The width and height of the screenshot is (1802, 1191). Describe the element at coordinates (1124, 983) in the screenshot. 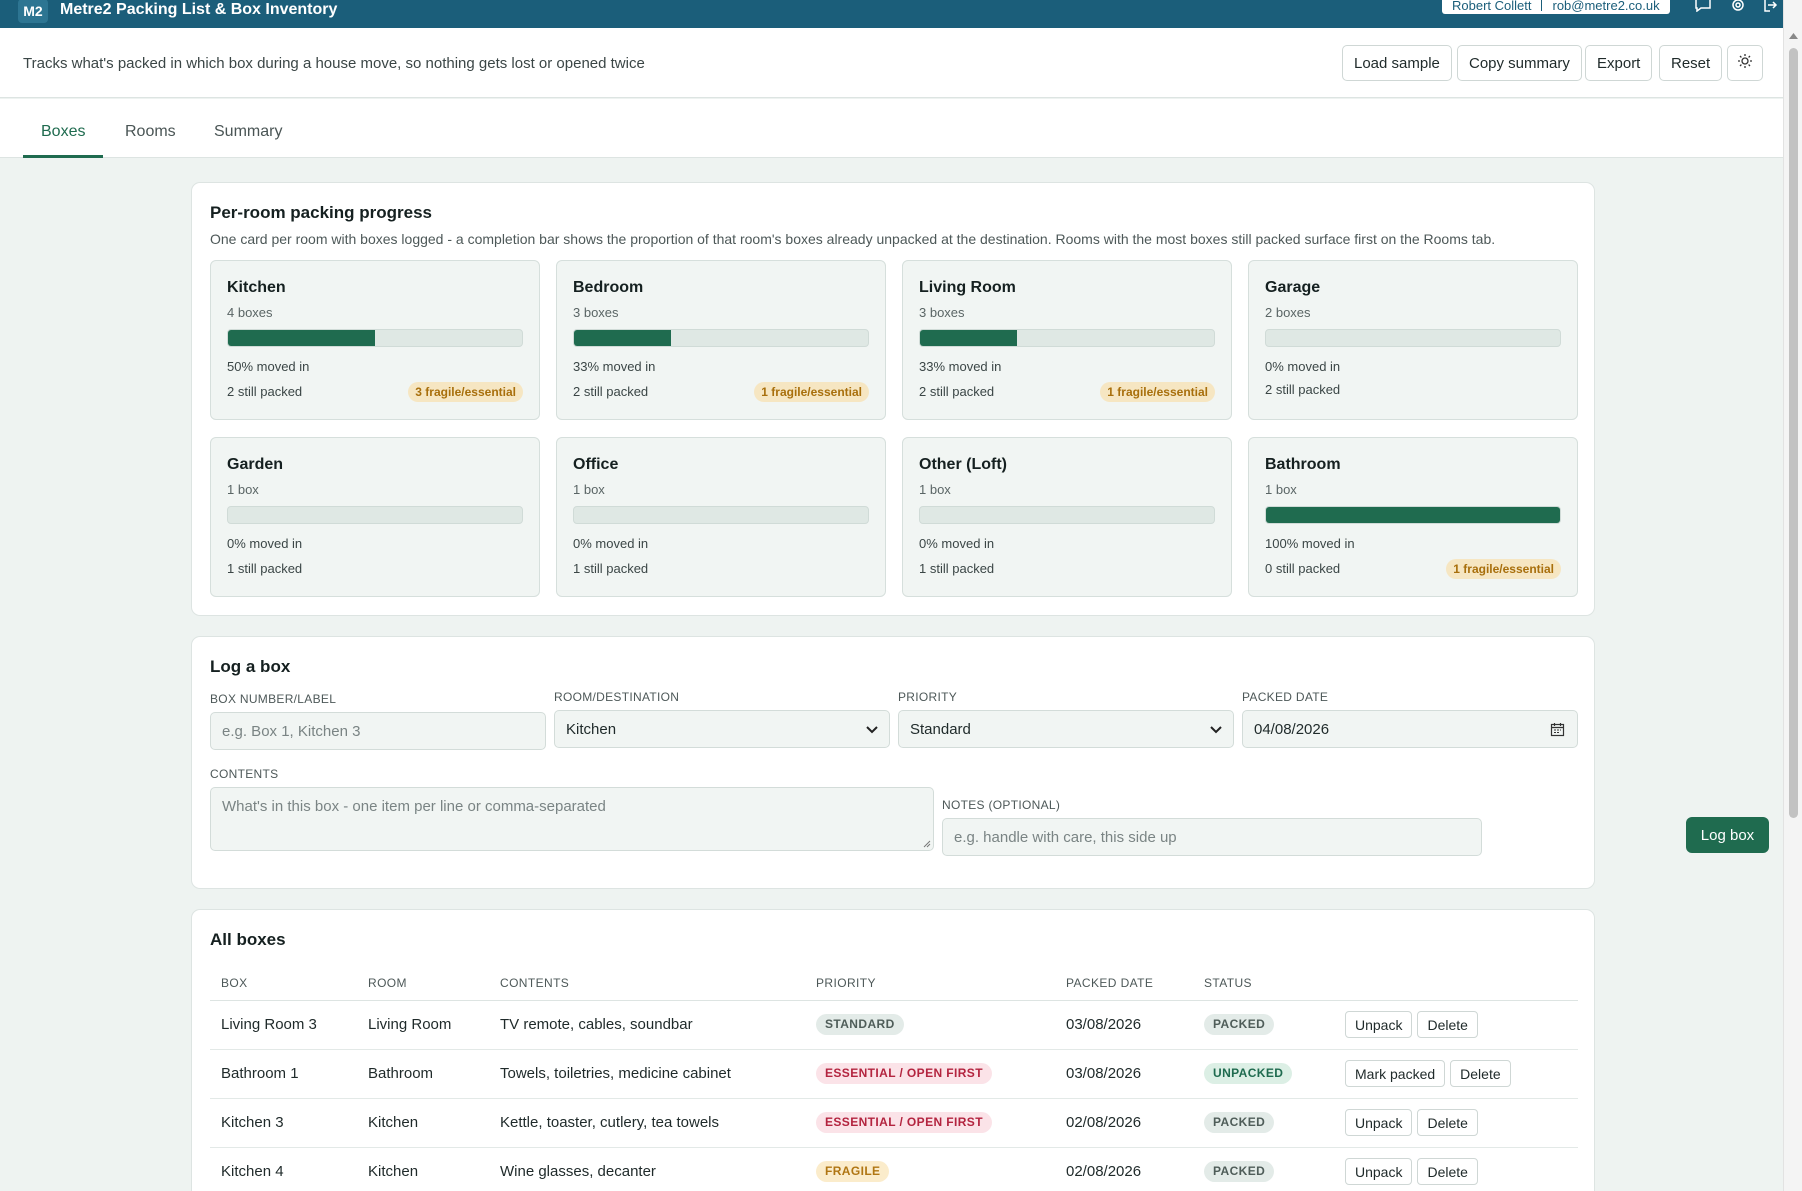

I see `column-header-packed-date: PACKED DATE` at that location.